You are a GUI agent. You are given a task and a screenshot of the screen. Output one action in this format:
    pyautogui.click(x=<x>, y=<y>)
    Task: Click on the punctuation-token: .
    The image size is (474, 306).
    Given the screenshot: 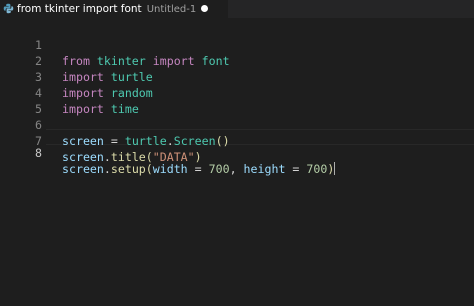 What is the action you would take?
    pyautogui.click(x=107, y=169)
    